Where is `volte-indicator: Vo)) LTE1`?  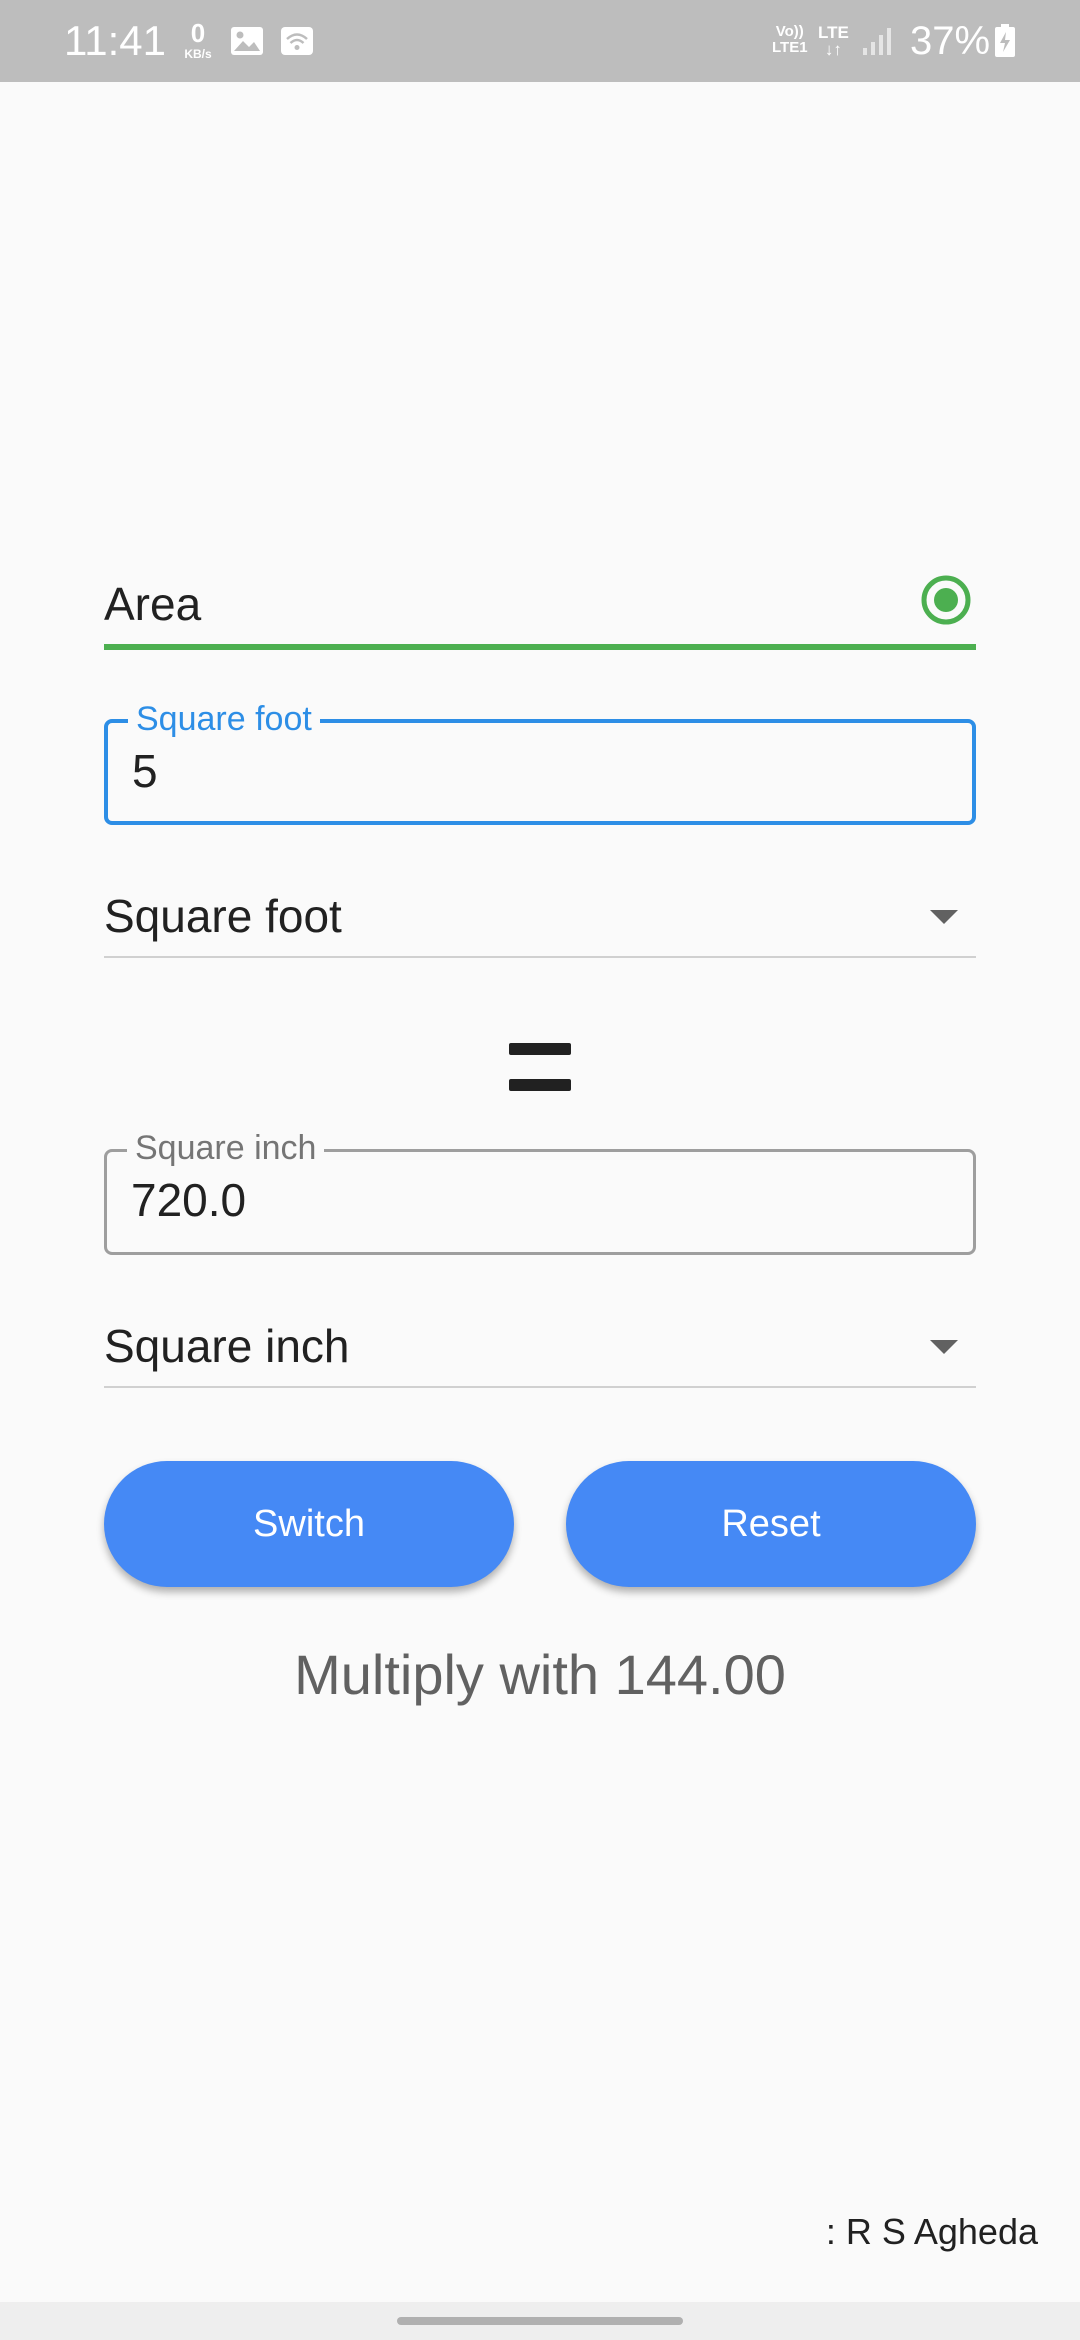 volte-indicator: Vo)) LTE1 is located at coordinates (790, 40).